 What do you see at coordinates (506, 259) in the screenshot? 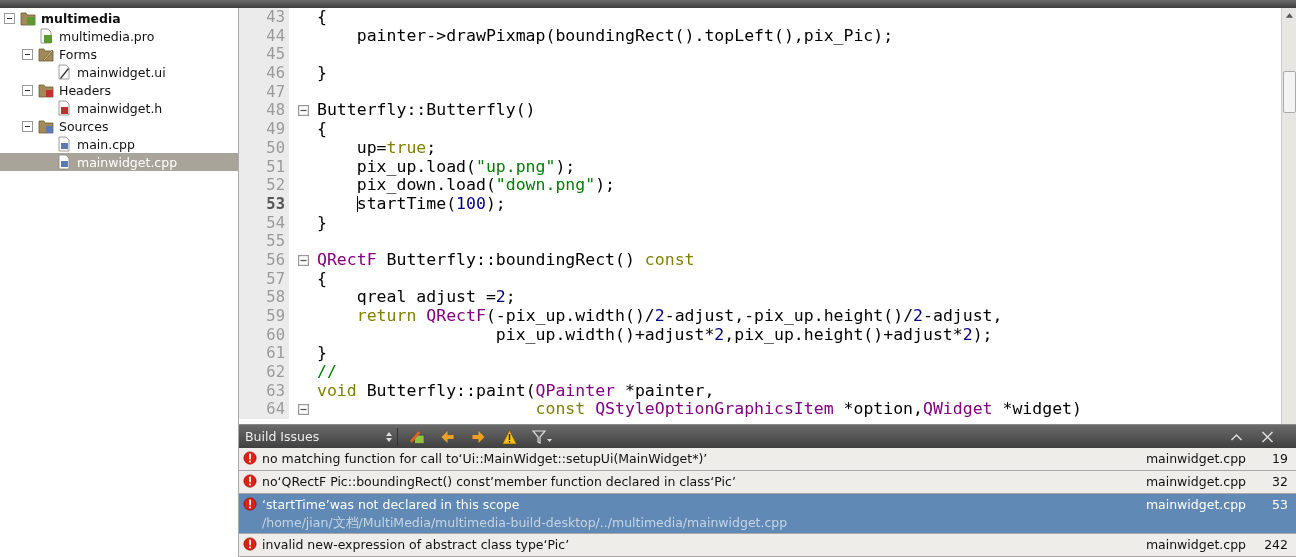
I see `code-line: QRectF Butterfly::boundingRect() const` at bounding box center [506, 259].